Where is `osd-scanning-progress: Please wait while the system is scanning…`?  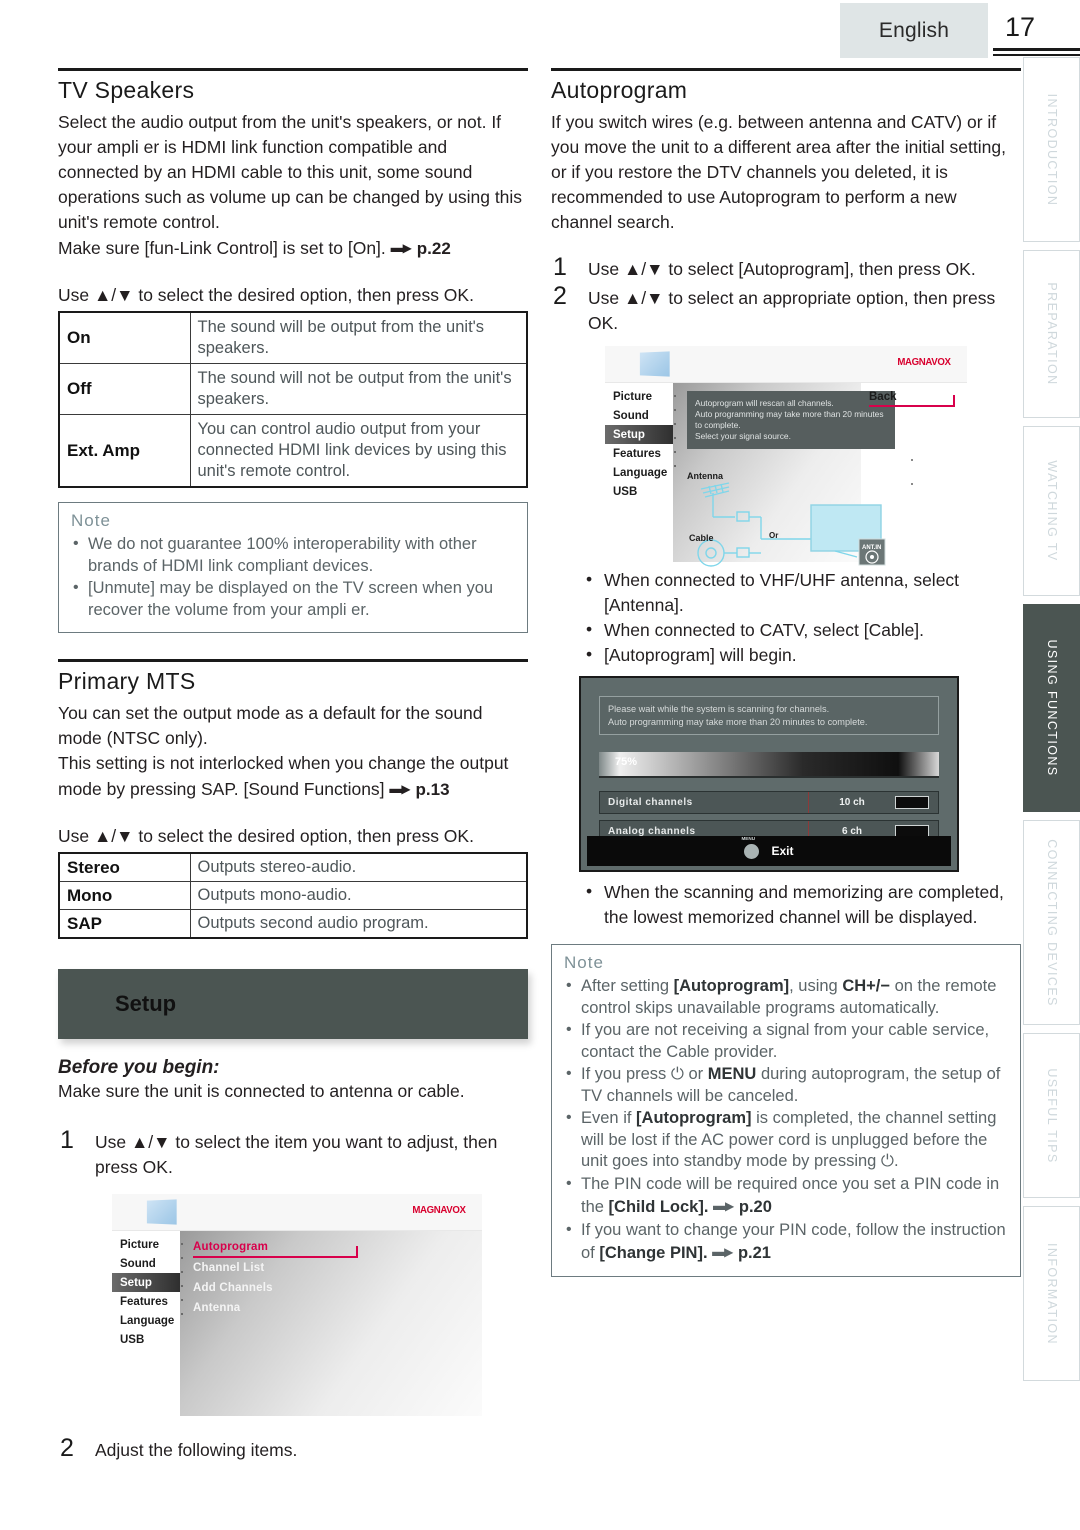 osd-scanning-progress: Please wait while the system is scanning… is located at coordinates (769, 774).